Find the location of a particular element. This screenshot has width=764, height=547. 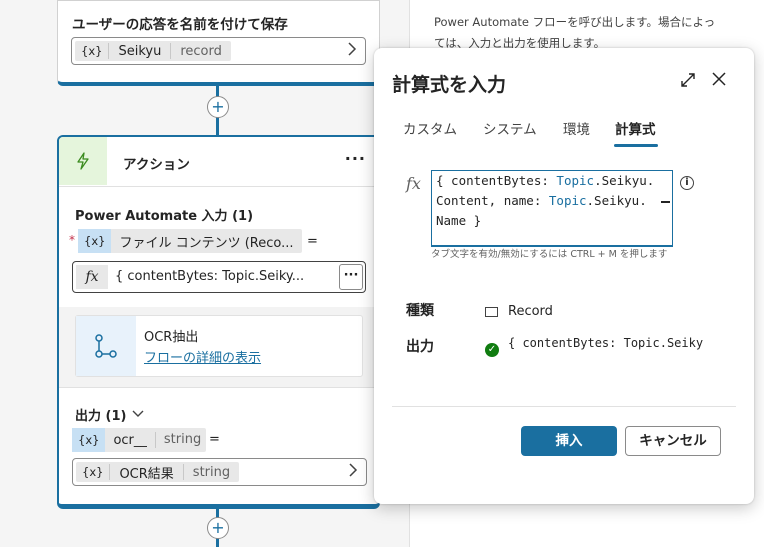

flow-reference: OCR抽出 フローの詳細の表示 is located at coordinates (219, 346).